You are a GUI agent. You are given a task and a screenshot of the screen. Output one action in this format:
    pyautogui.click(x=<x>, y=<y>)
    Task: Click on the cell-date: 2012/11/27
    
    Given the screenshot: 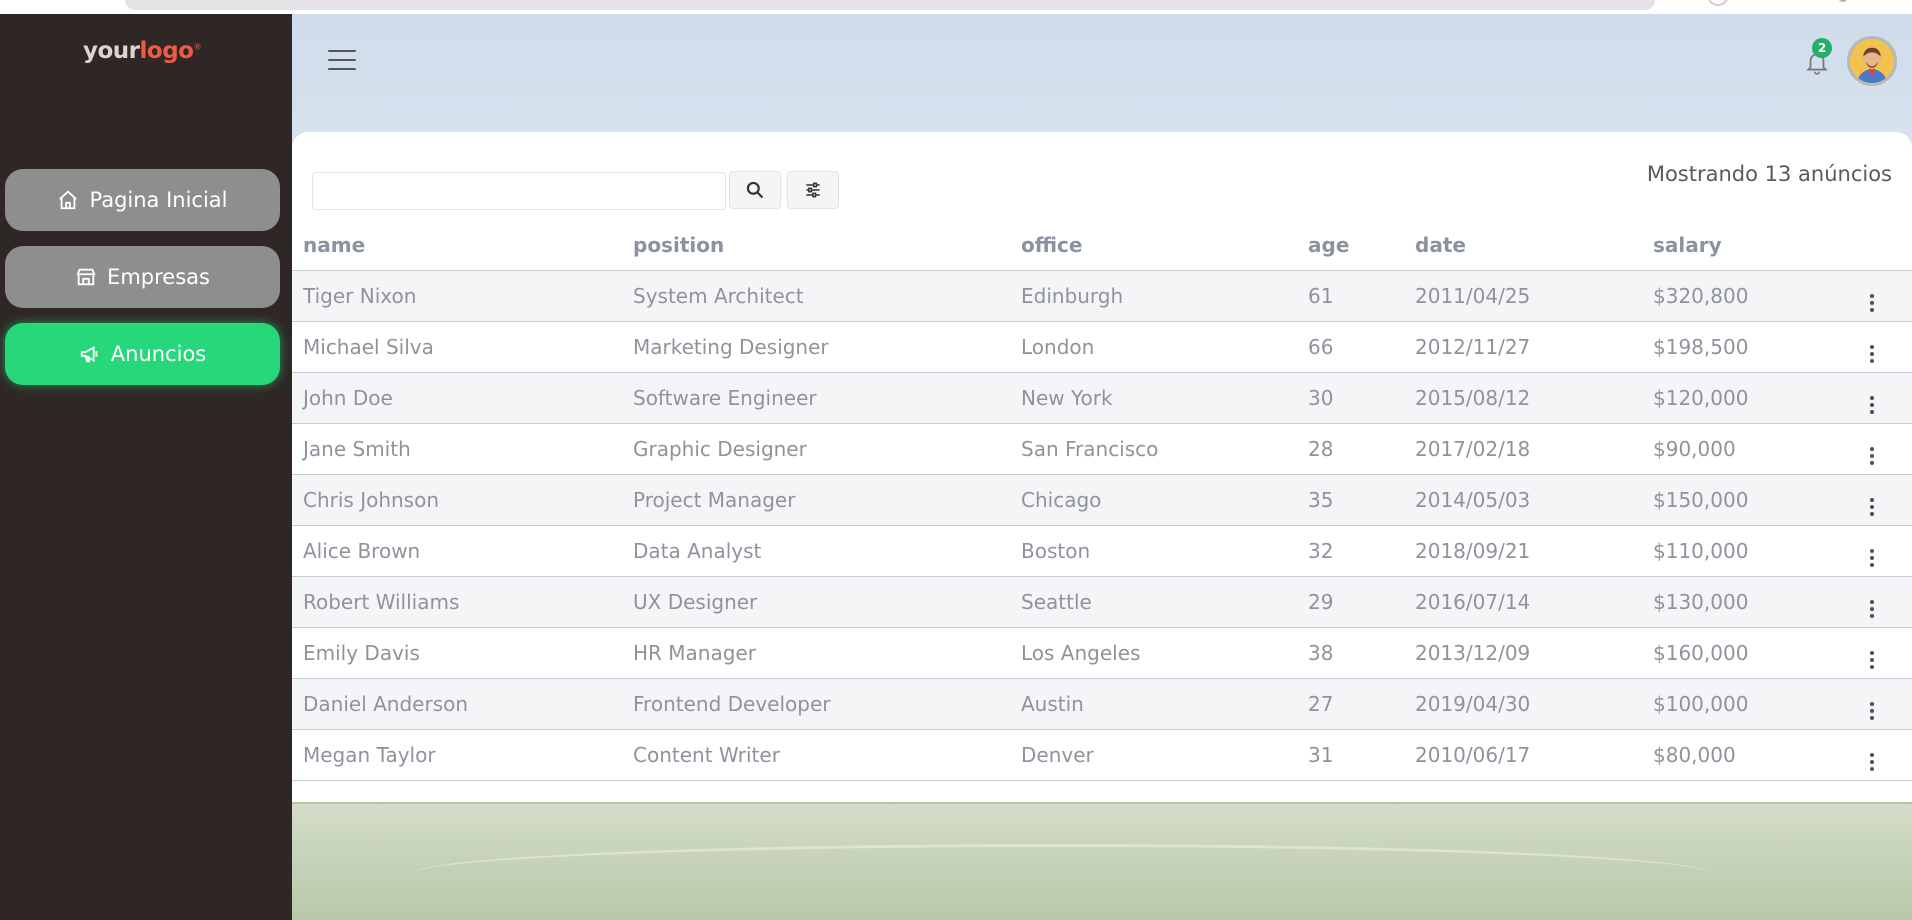 What is the action you would take?
    pyautogui.click(x=1523, y=347)
    